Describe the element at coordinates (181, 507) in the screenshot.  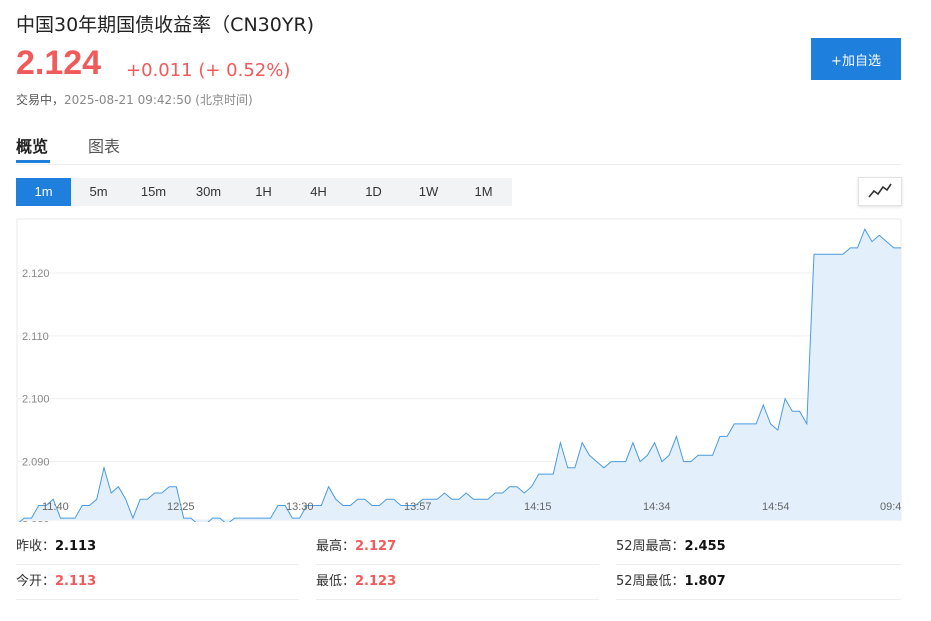
I see `x-tick-label: 12:25` at that location.